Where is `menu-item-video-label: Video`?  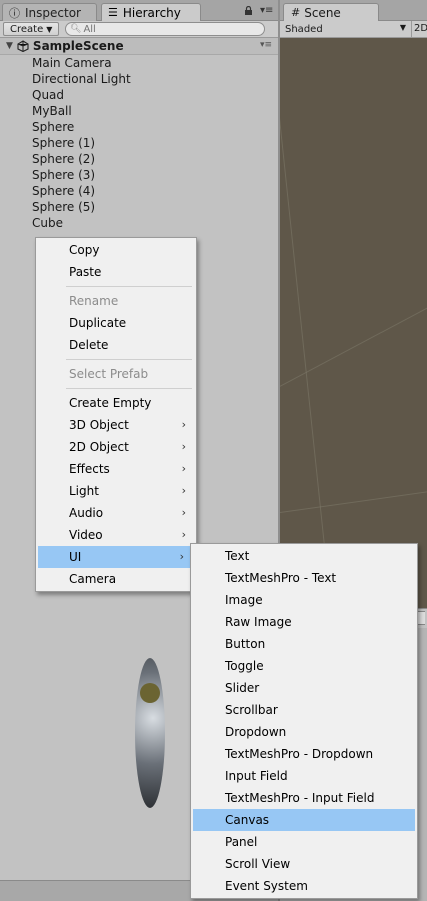 menu-item-video-label: Video is located at coordinates (86, 535).